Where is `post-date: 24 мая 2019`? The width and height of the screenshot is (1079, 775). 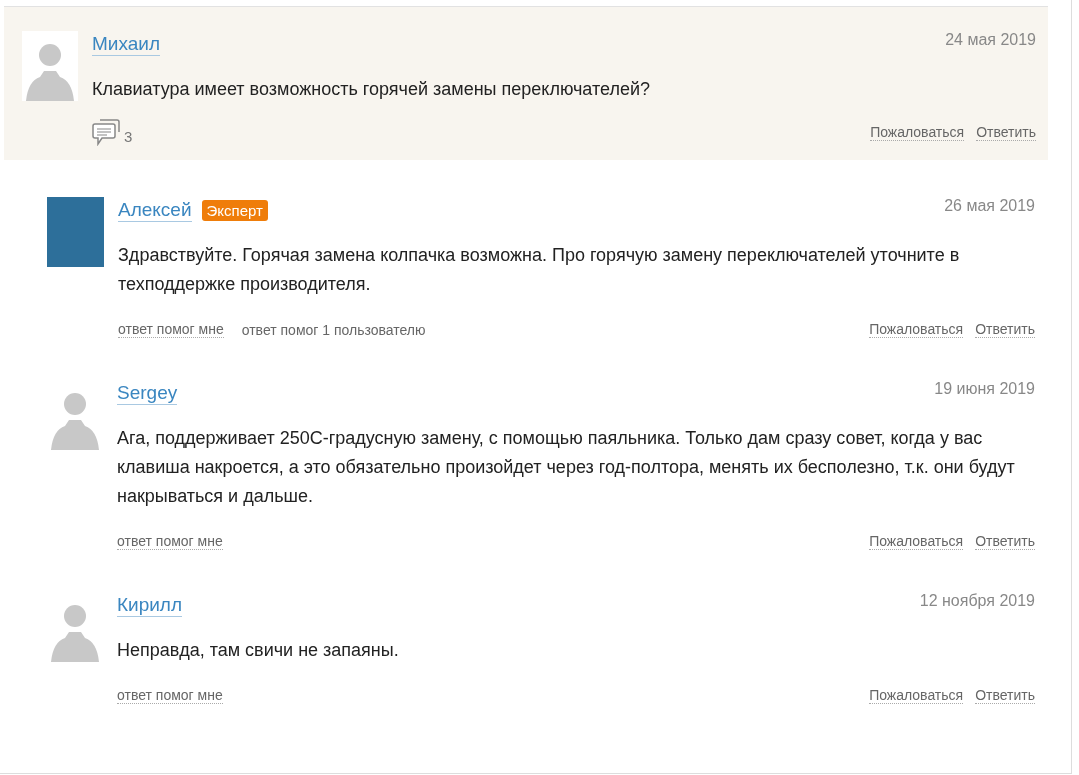 post-date: 24 мая 2019 is located at coordinates (990, 40).